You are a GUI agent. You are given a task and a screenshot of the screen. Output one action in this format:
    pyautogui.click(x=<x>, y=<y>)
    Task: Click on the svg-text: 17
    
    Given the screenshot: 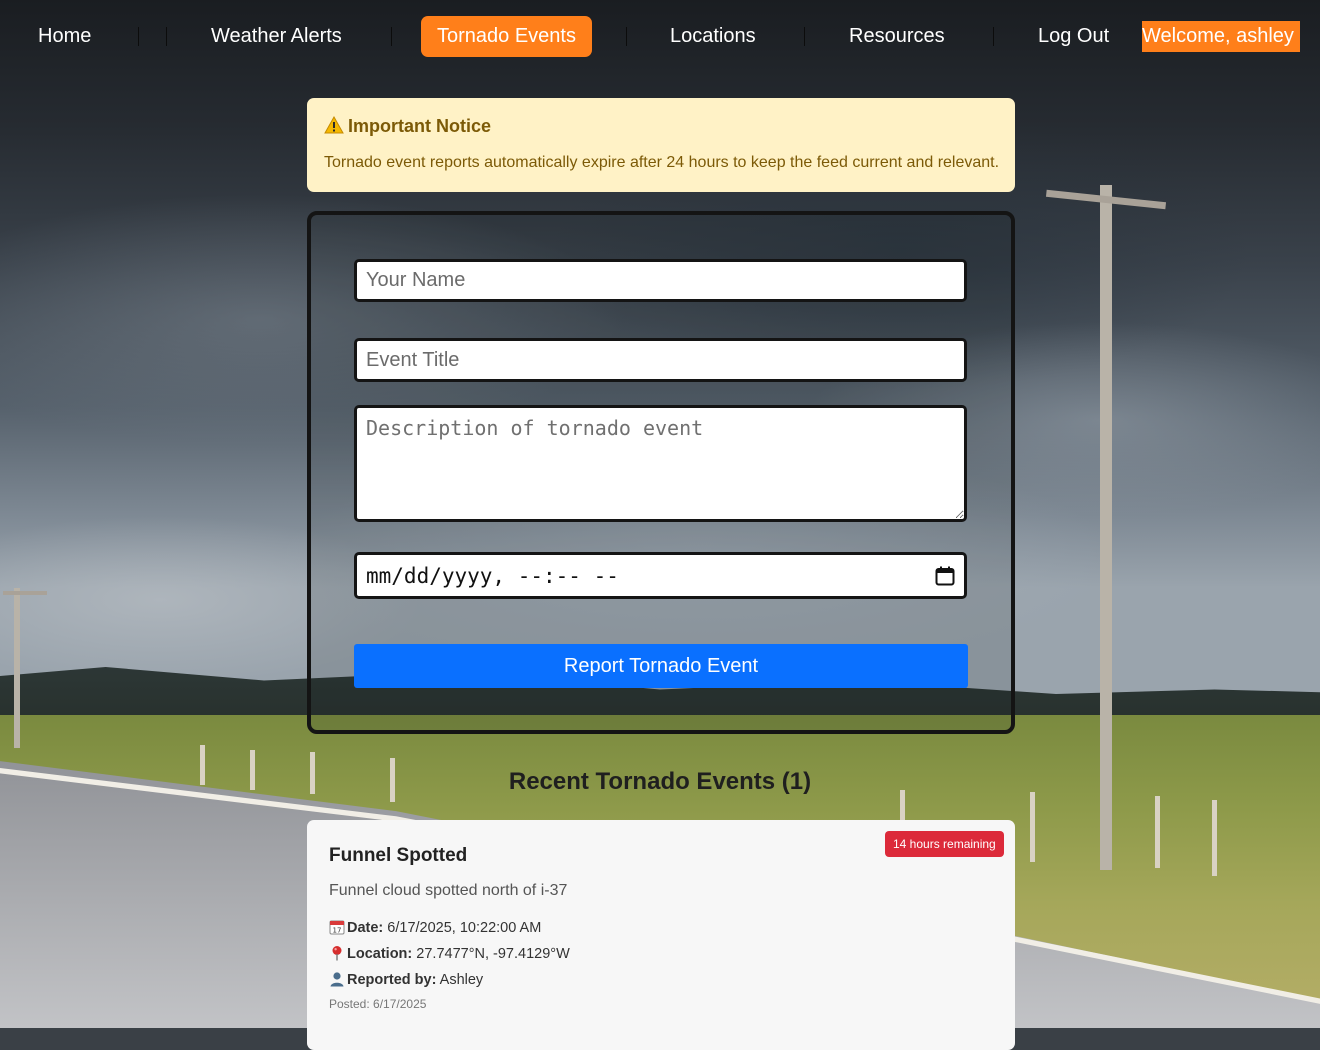 What is the action you would take?
    pyautogui.click(x=337, y=931)
    